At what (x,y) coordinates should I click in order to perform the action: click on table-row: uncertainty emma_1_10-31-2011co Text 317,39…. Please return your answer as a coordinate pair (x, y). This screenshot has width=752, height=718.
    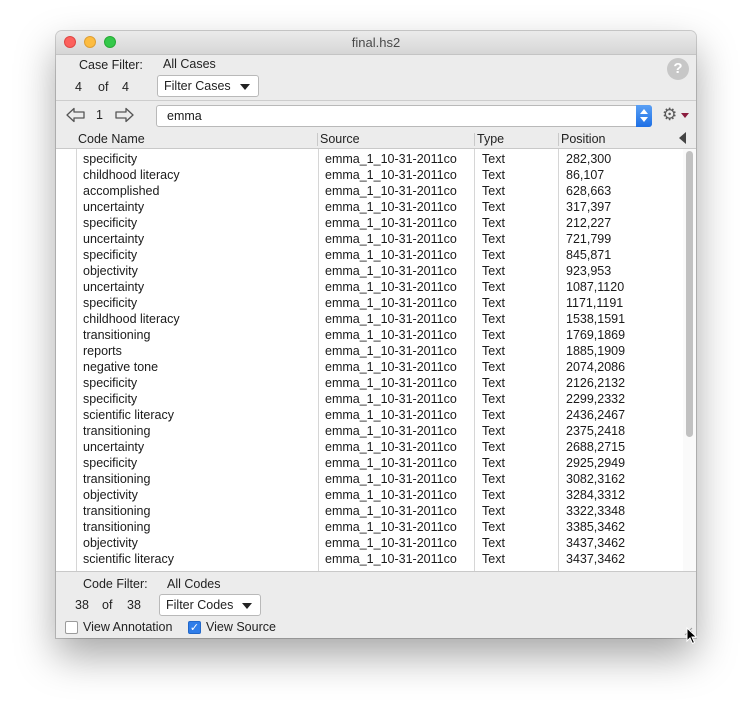
    Looking at the image, I should click on (376, 207).